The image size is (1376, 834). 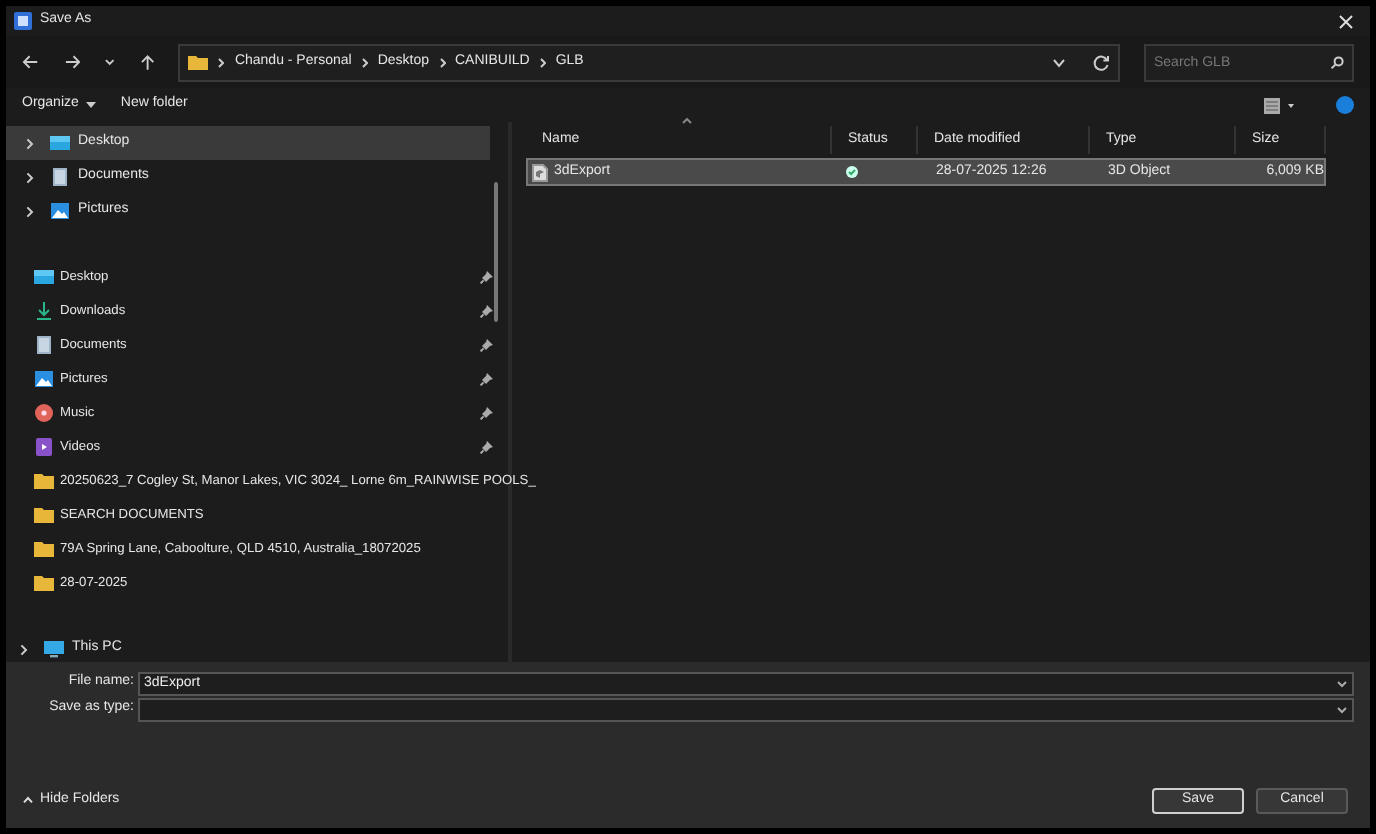 What do you see at coordinates (91, 105) in the screenshot?
I see `caret-down-icon` at bounding box center [91, 105].